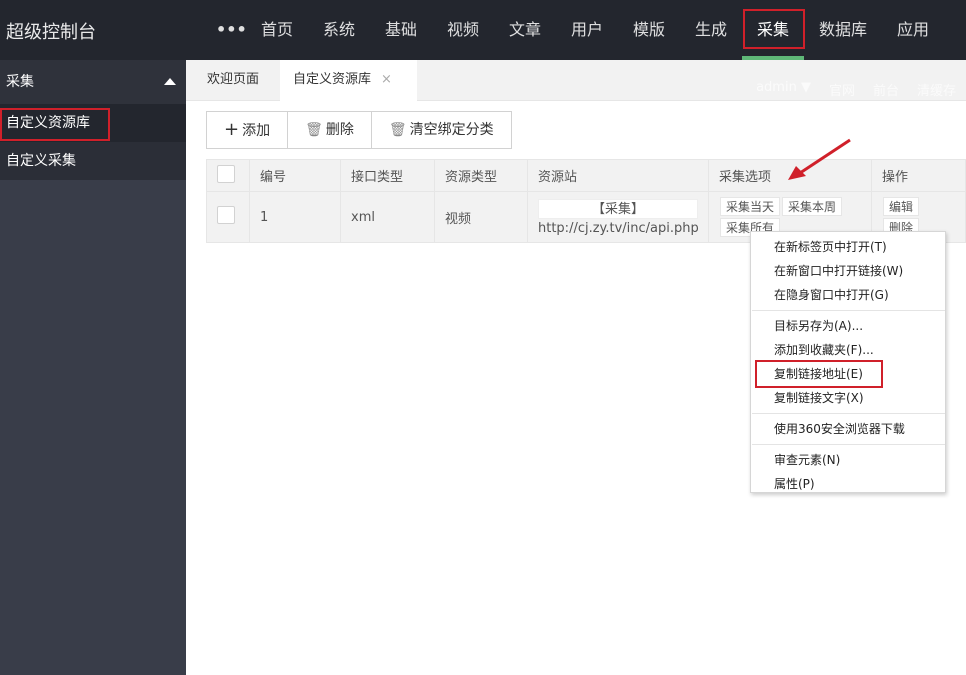 Image resolution: width=966 pixels, height=675 pixels. I want to click on sidebar-section-label: 采集, so click(20, 82).